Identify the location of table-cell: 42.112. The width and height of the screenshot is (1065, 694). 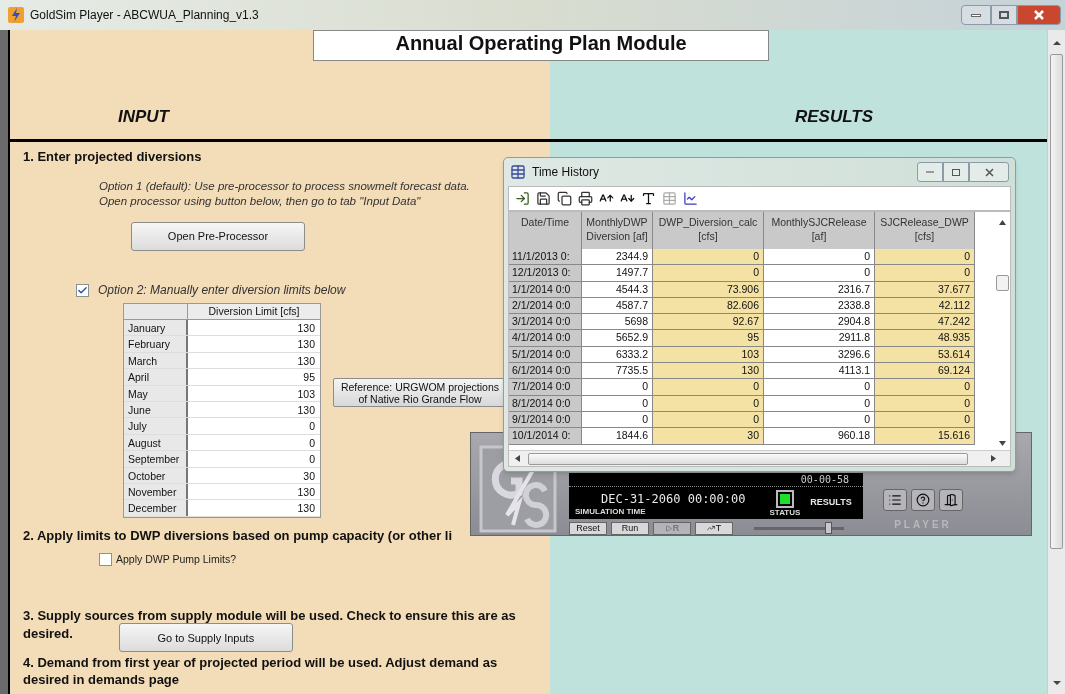
(925, 306).